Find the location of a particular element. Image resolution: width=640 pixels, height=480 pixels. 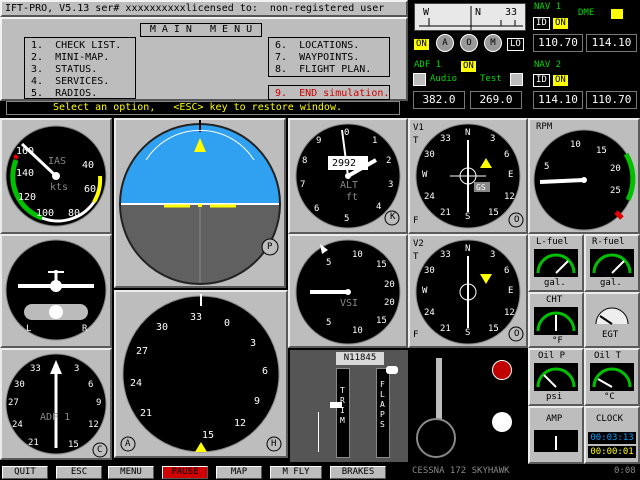

vor2-tick-30: 30 is located at coordinates (429, 271).